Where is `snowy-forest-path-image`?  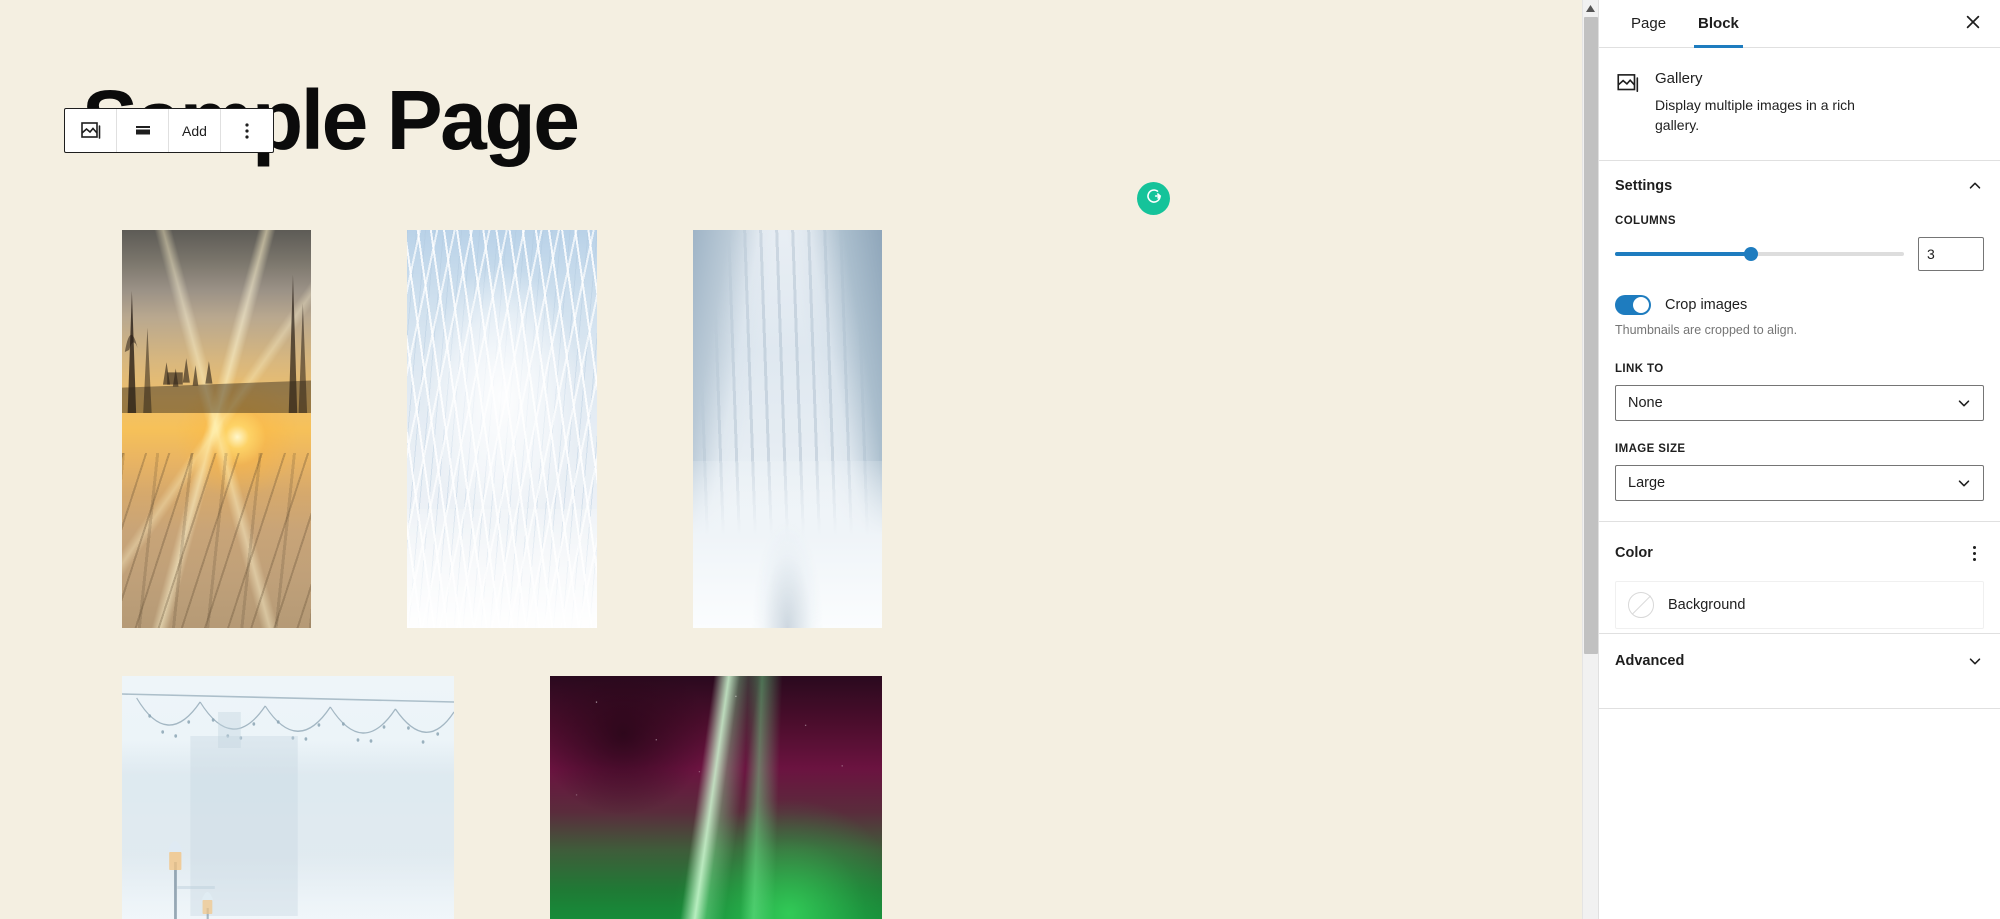
snowy-forest-path-image is located at coordinates (787, 429).